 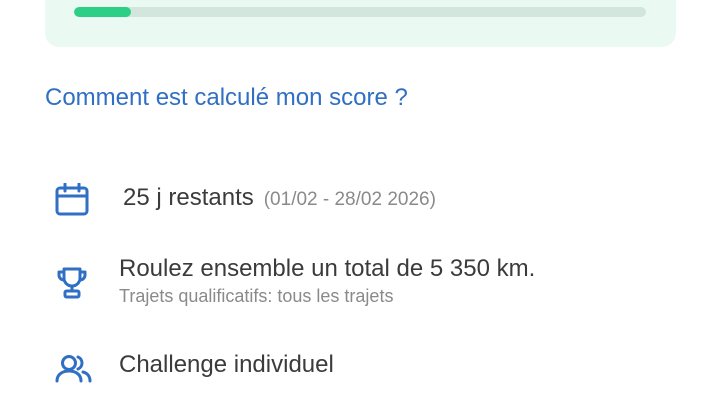 What do you see at coordinates (226, 364) in the screenshot?
I see `challenge-type-label: Challenge individuel` at bounding box center [226, 364].